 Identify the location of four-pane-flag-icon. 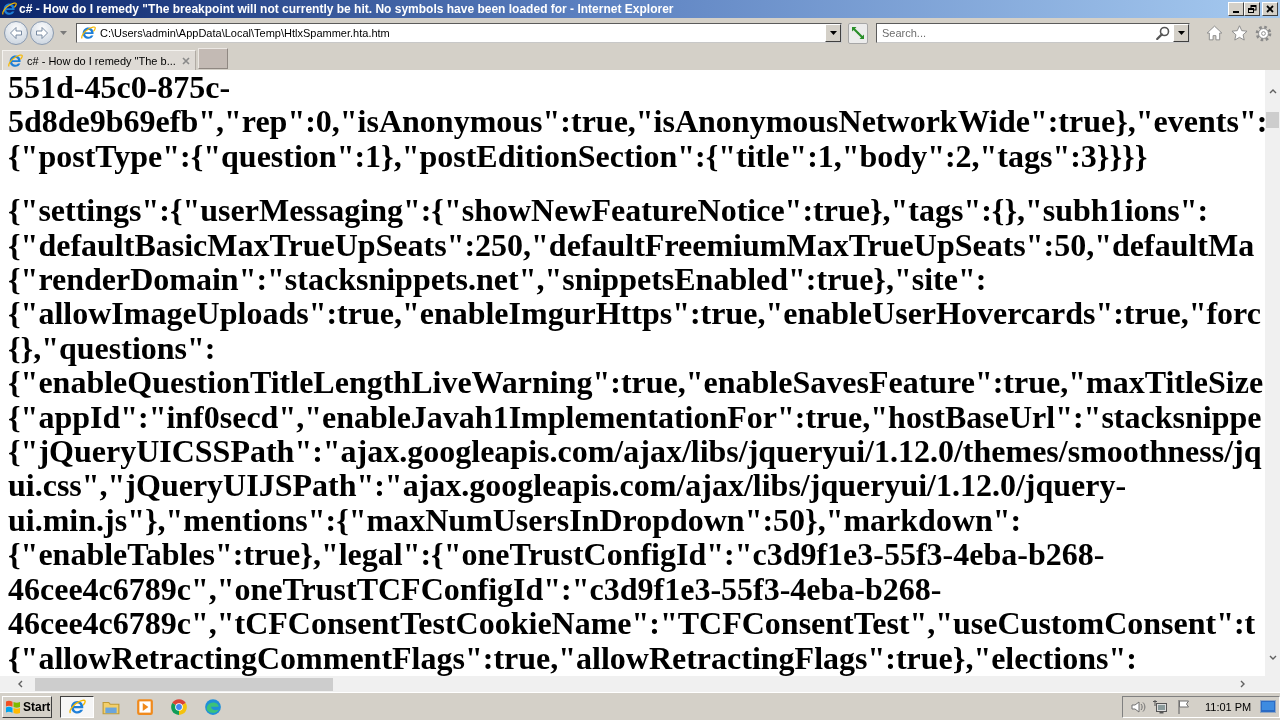
(13, 706).